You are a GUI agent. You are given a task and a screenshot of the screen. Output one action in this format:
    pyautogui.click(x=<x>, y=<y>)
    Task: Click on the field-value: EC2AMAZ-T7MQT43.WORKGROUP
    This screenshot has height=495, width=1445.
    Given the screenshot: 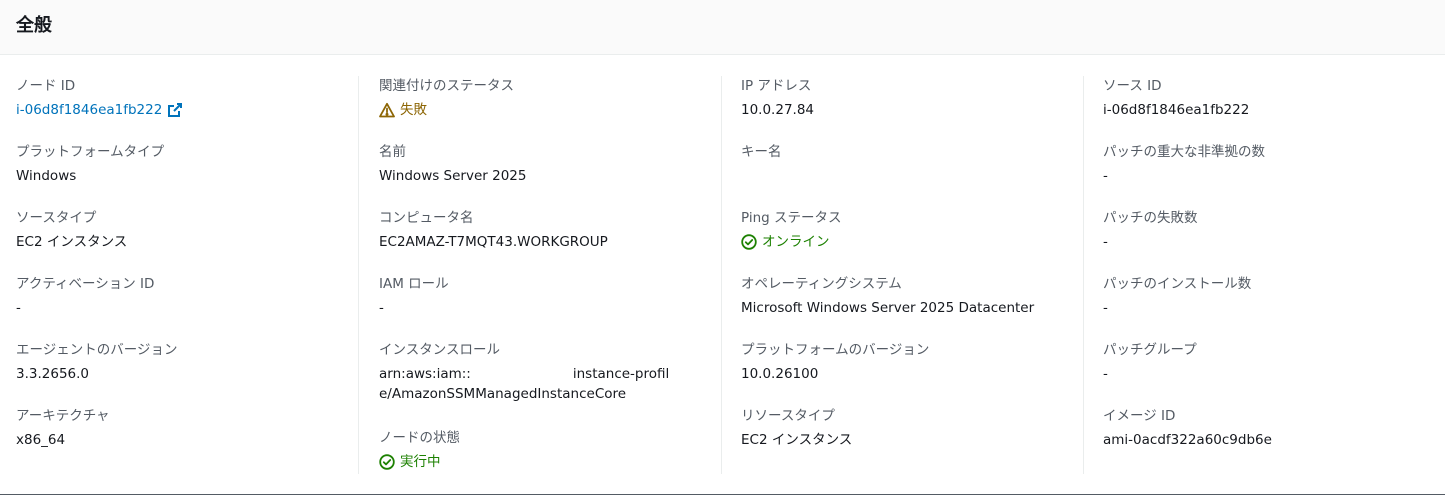 What is the action you would take?
    pyautogui.click(x=493, y=242)
    